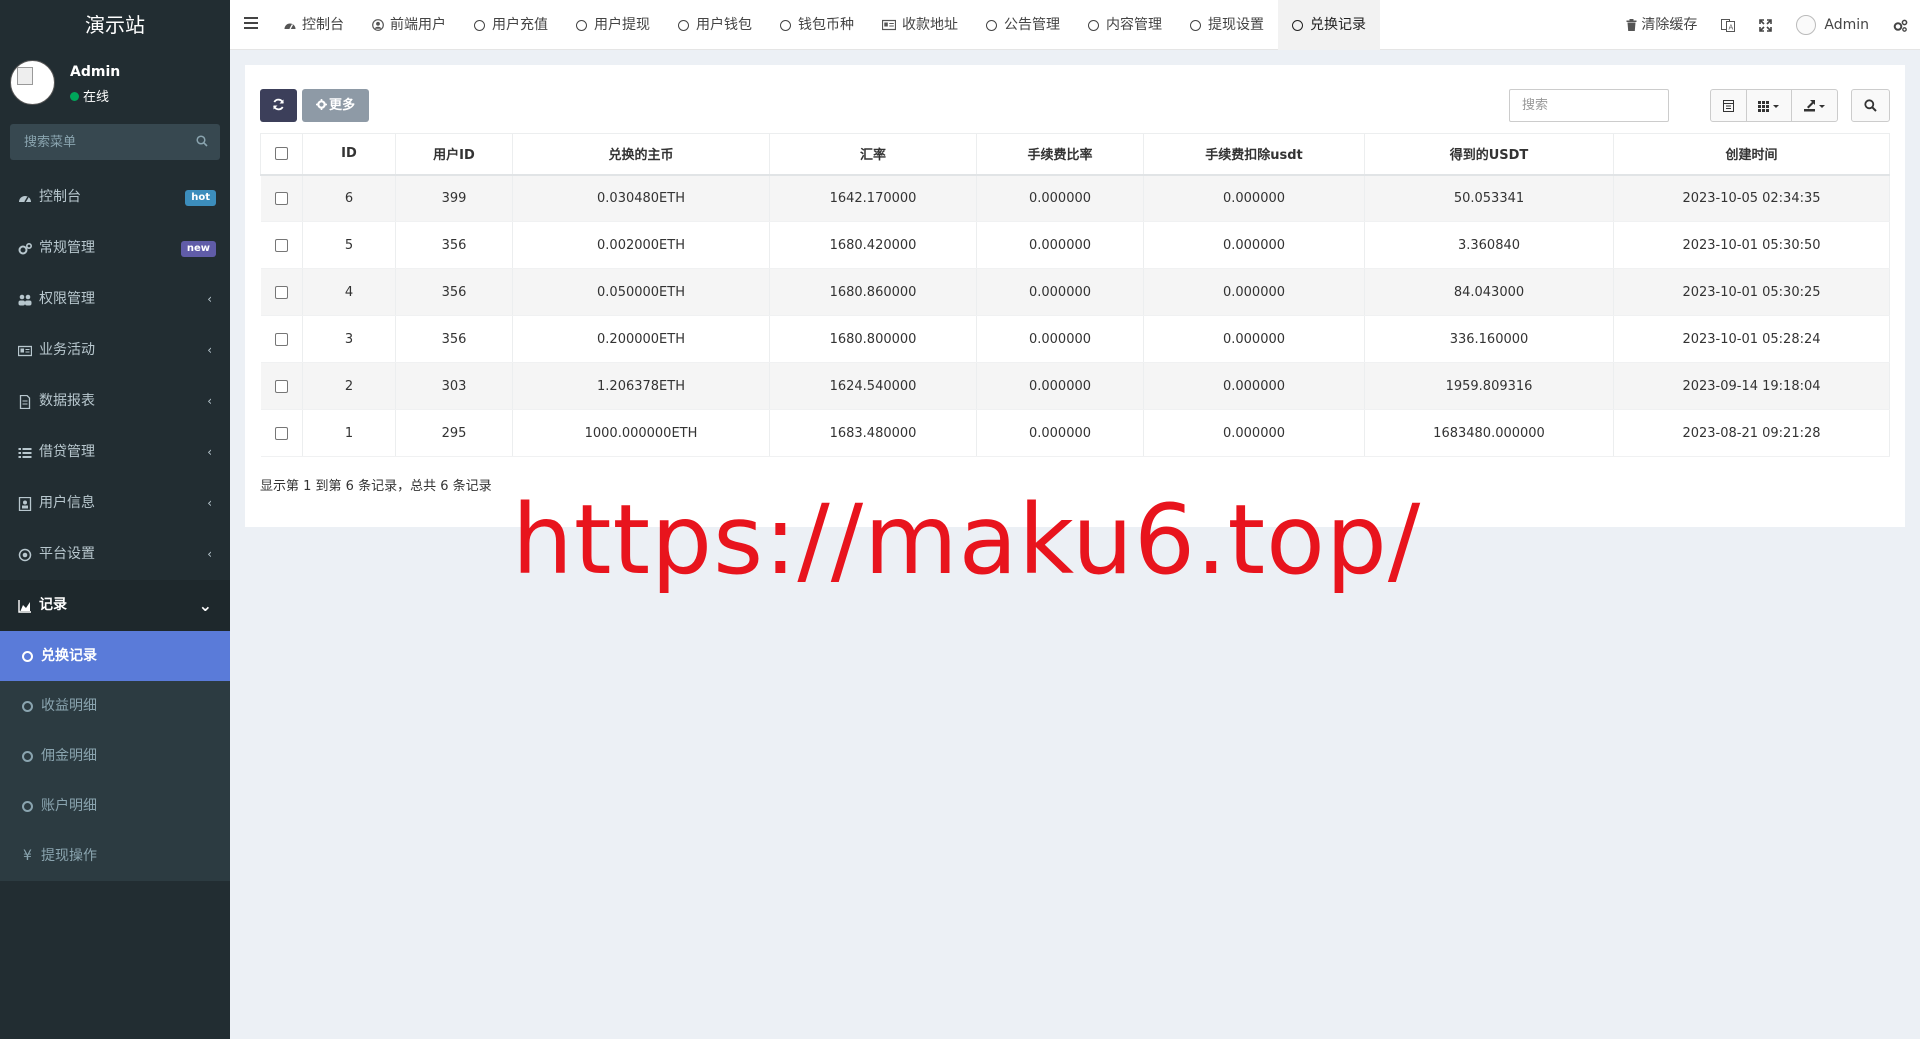 The width and height of the screenshot is (1920, 1039). What do you see at coordinates (115, 401) in the screenshot?
I see `sidebar-item-reports: 数据报表 ‹` at bounding box center [115, 401].